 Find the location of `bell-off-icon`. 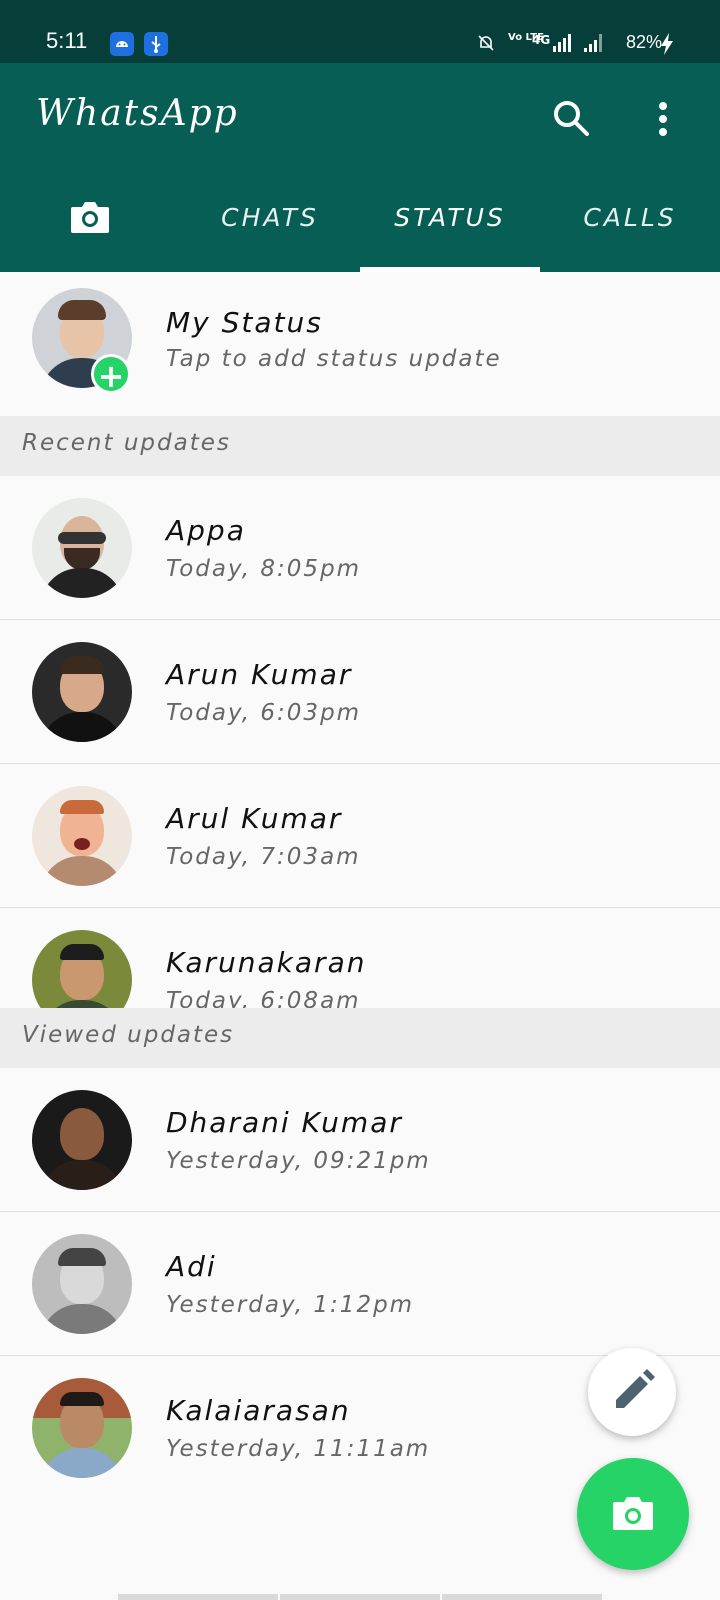

bell-off-icon is located at coordinates (486, 43).